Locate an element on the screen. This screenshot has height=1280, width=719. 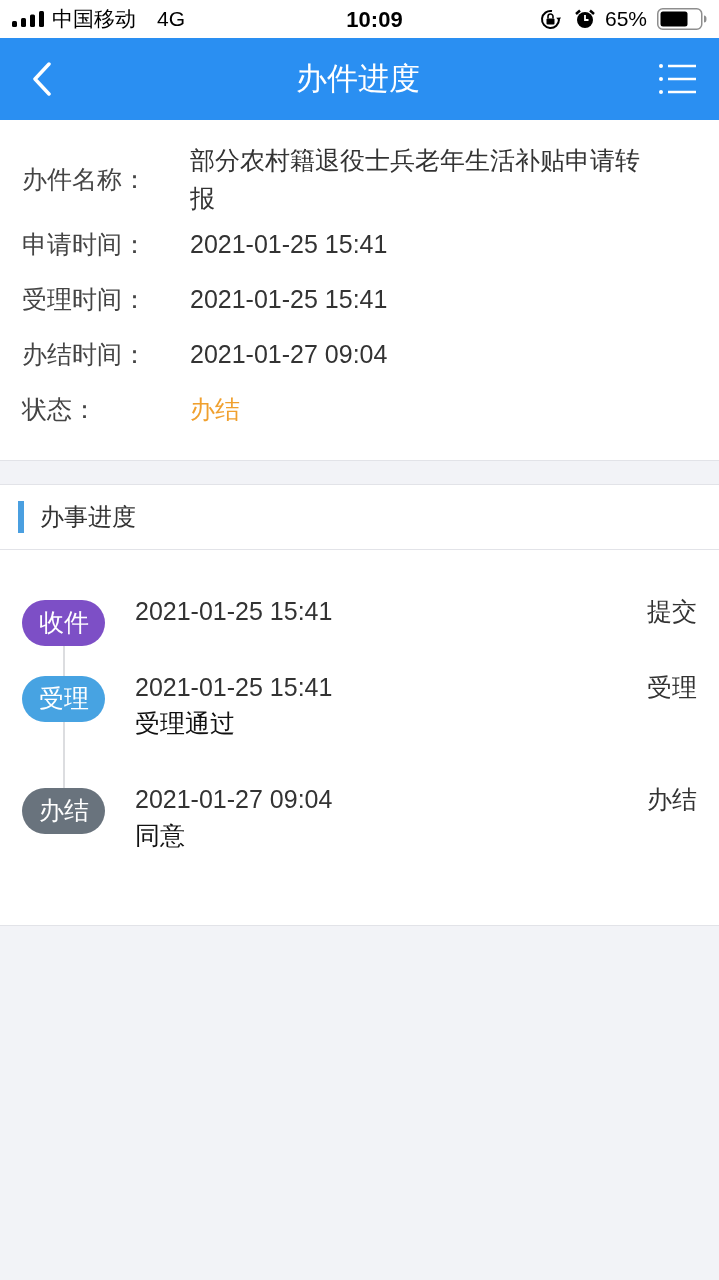
section-accent-bar is located at coordinates (21, 517).